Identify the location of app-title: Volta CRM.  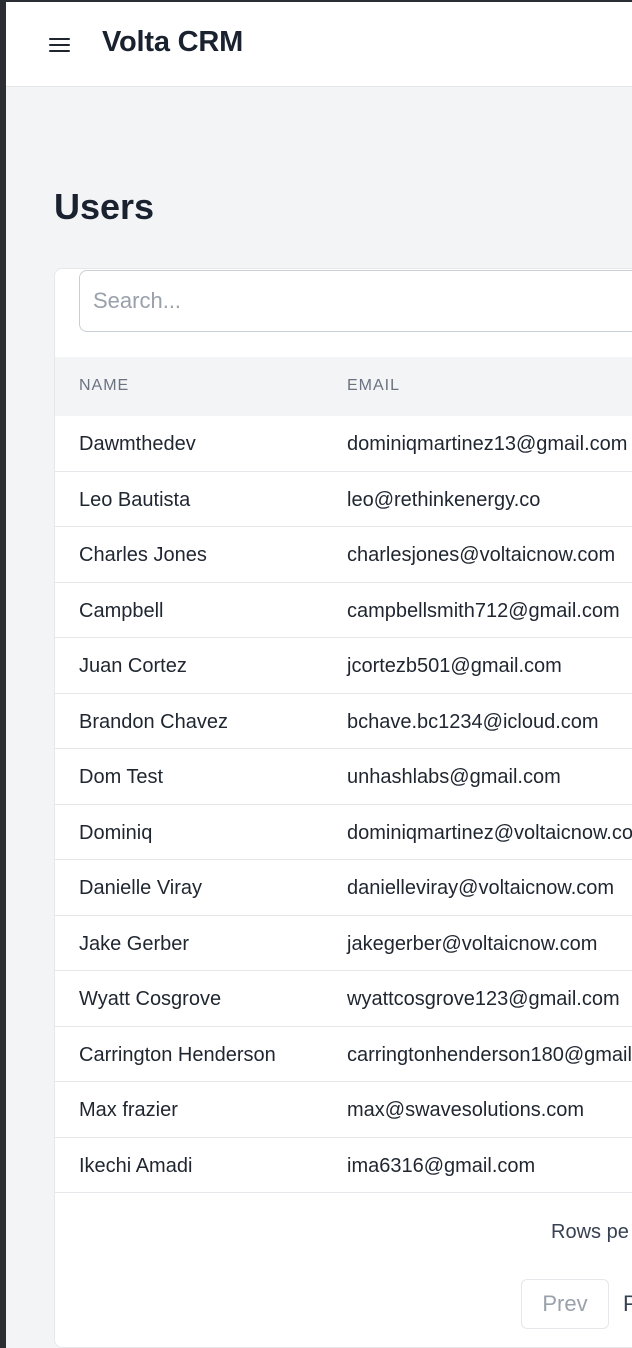
(173, 42).